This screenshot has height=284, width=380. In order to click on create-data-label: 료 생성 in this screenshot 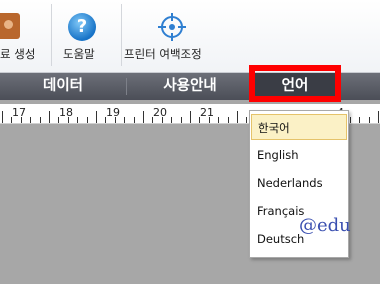, I will do `click(18, 54)`.